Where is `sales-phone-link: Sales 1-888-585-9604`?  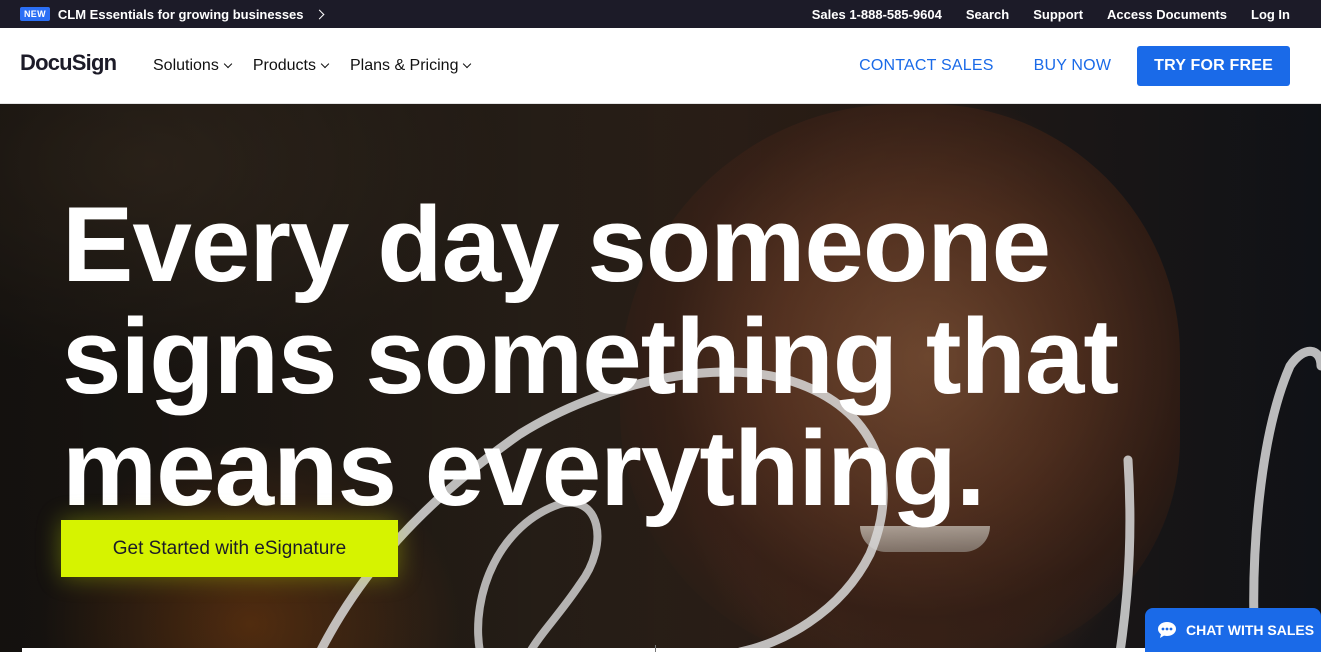
sales-phone-link: Sales 1-888-585-9604 is located at coordinates (877, 14).